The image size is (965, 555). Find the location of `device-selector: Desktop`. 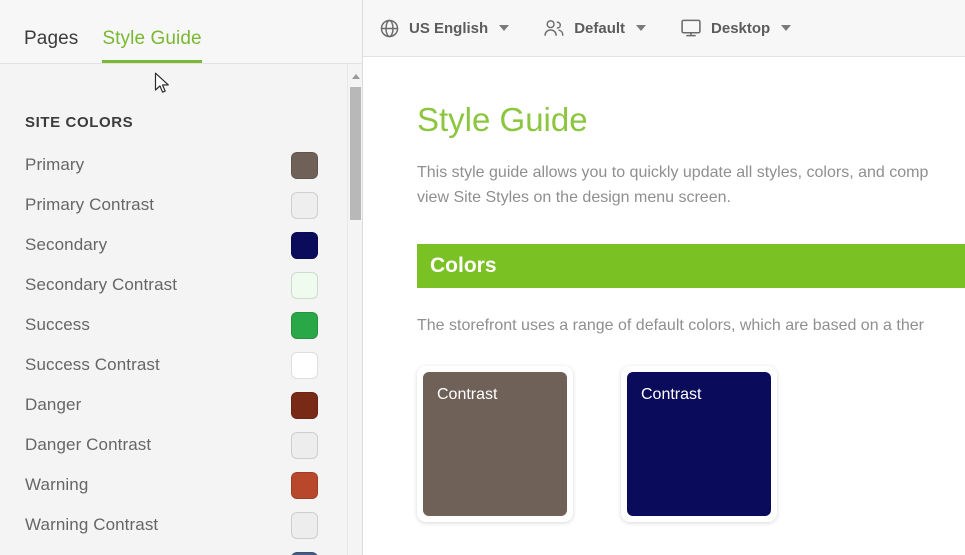

device-selector: Desktop is located at coordinates (735, 28).